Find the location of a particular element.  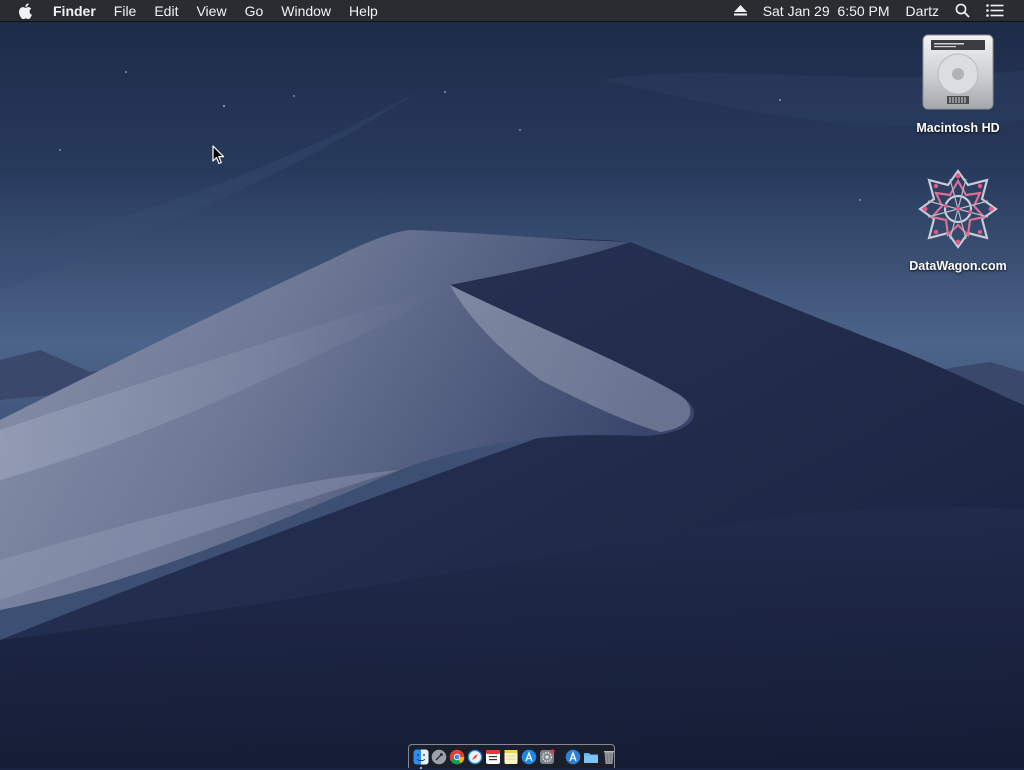

user-name: Dartz is located at coordinates (922, 11).